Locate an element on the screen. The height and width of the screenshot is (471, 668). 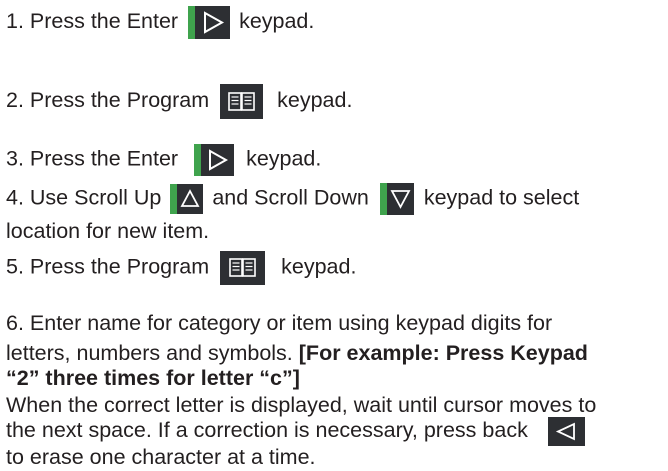
scroll-down-icon is located at coordinates (400, 199).